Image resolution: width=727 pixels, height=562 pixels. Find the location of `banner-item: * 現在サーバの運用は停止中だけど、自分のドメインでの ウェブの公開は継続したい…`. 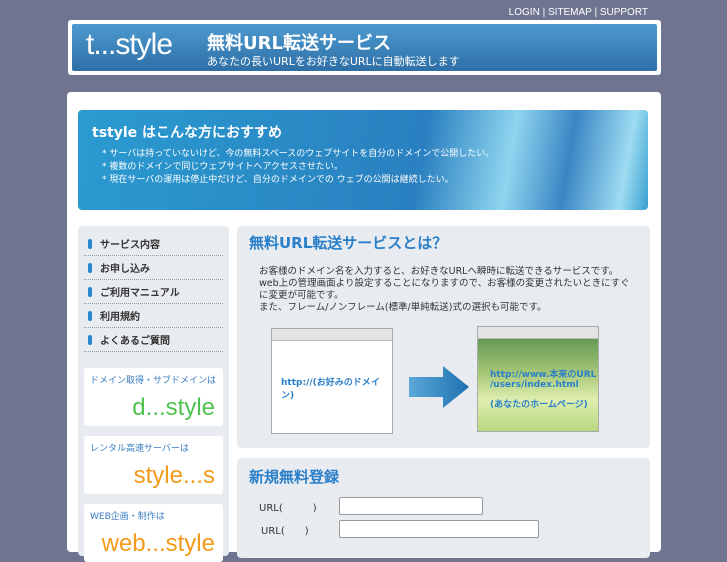

banner-item: * 現在サーバの運用は停止中だけど、自分のドメインでの ウェブの公開は継続したい… is located at coordinates (278, 180).